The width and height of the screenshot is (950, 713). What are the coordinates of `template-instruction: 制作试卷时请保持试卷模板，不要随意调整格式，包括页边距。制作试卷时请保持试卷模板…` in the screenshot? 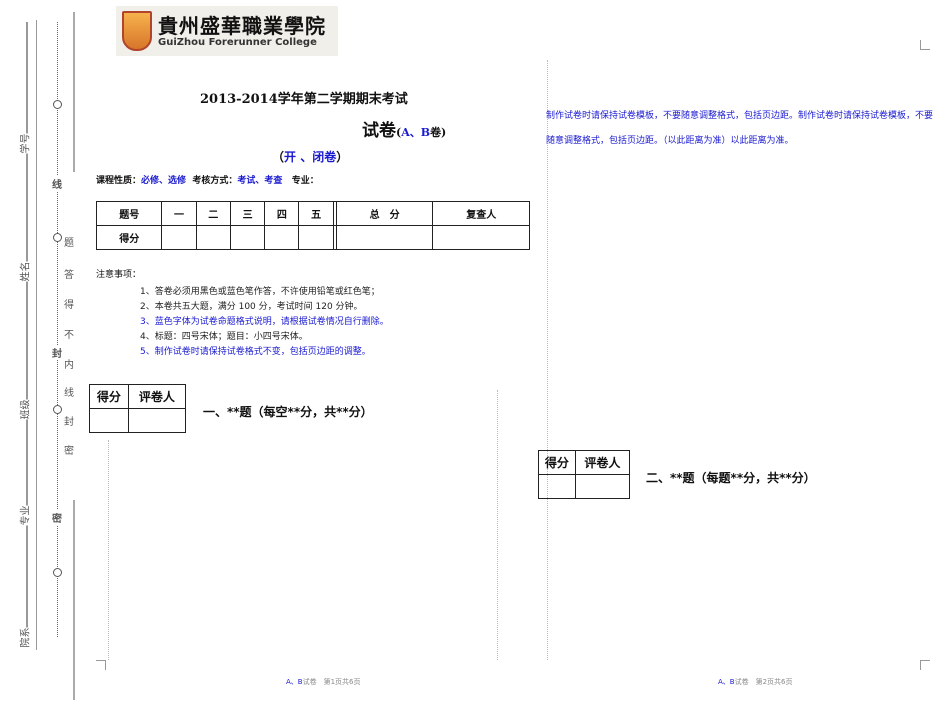 It's located at (740, 128).